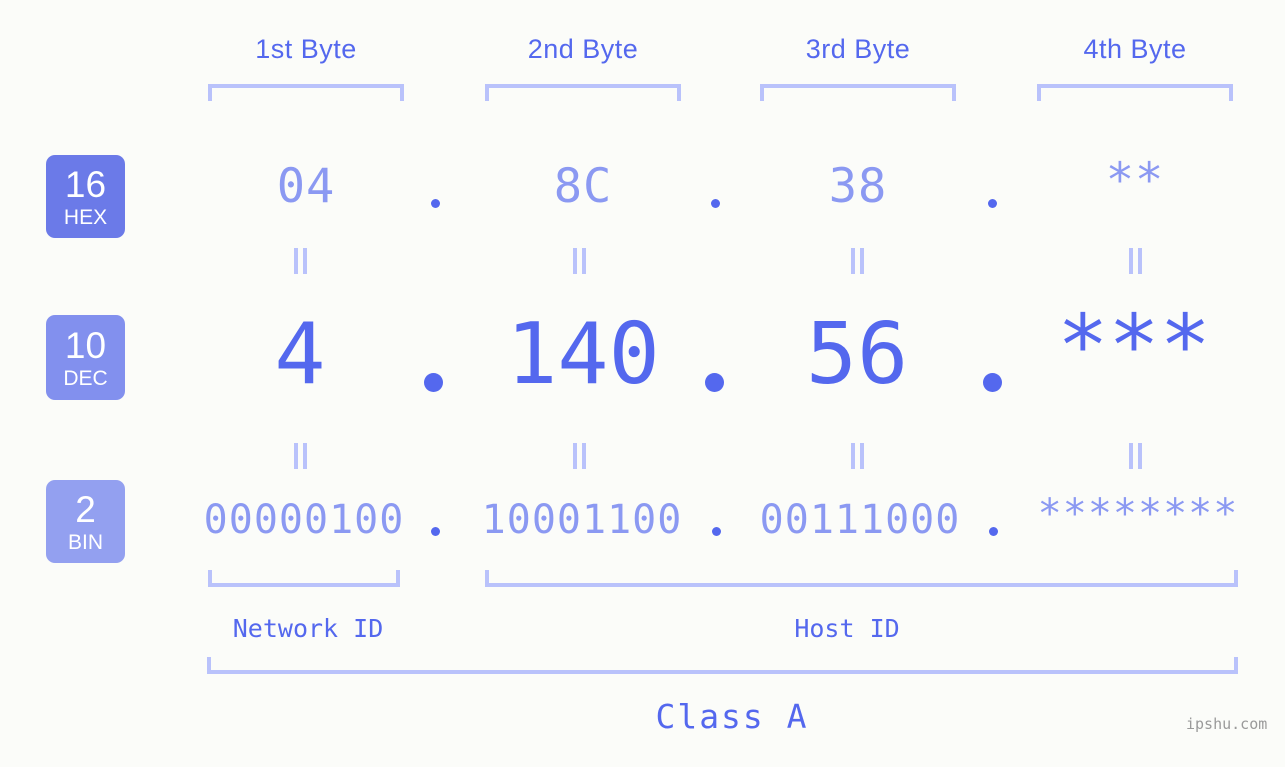 Image resolution: width=1285 pixels, height=767 pixels. What do you see at coordinates (847, 628) in the screenshot?
I see `host-id-label: Host ID` at bounding box center [847, 628].